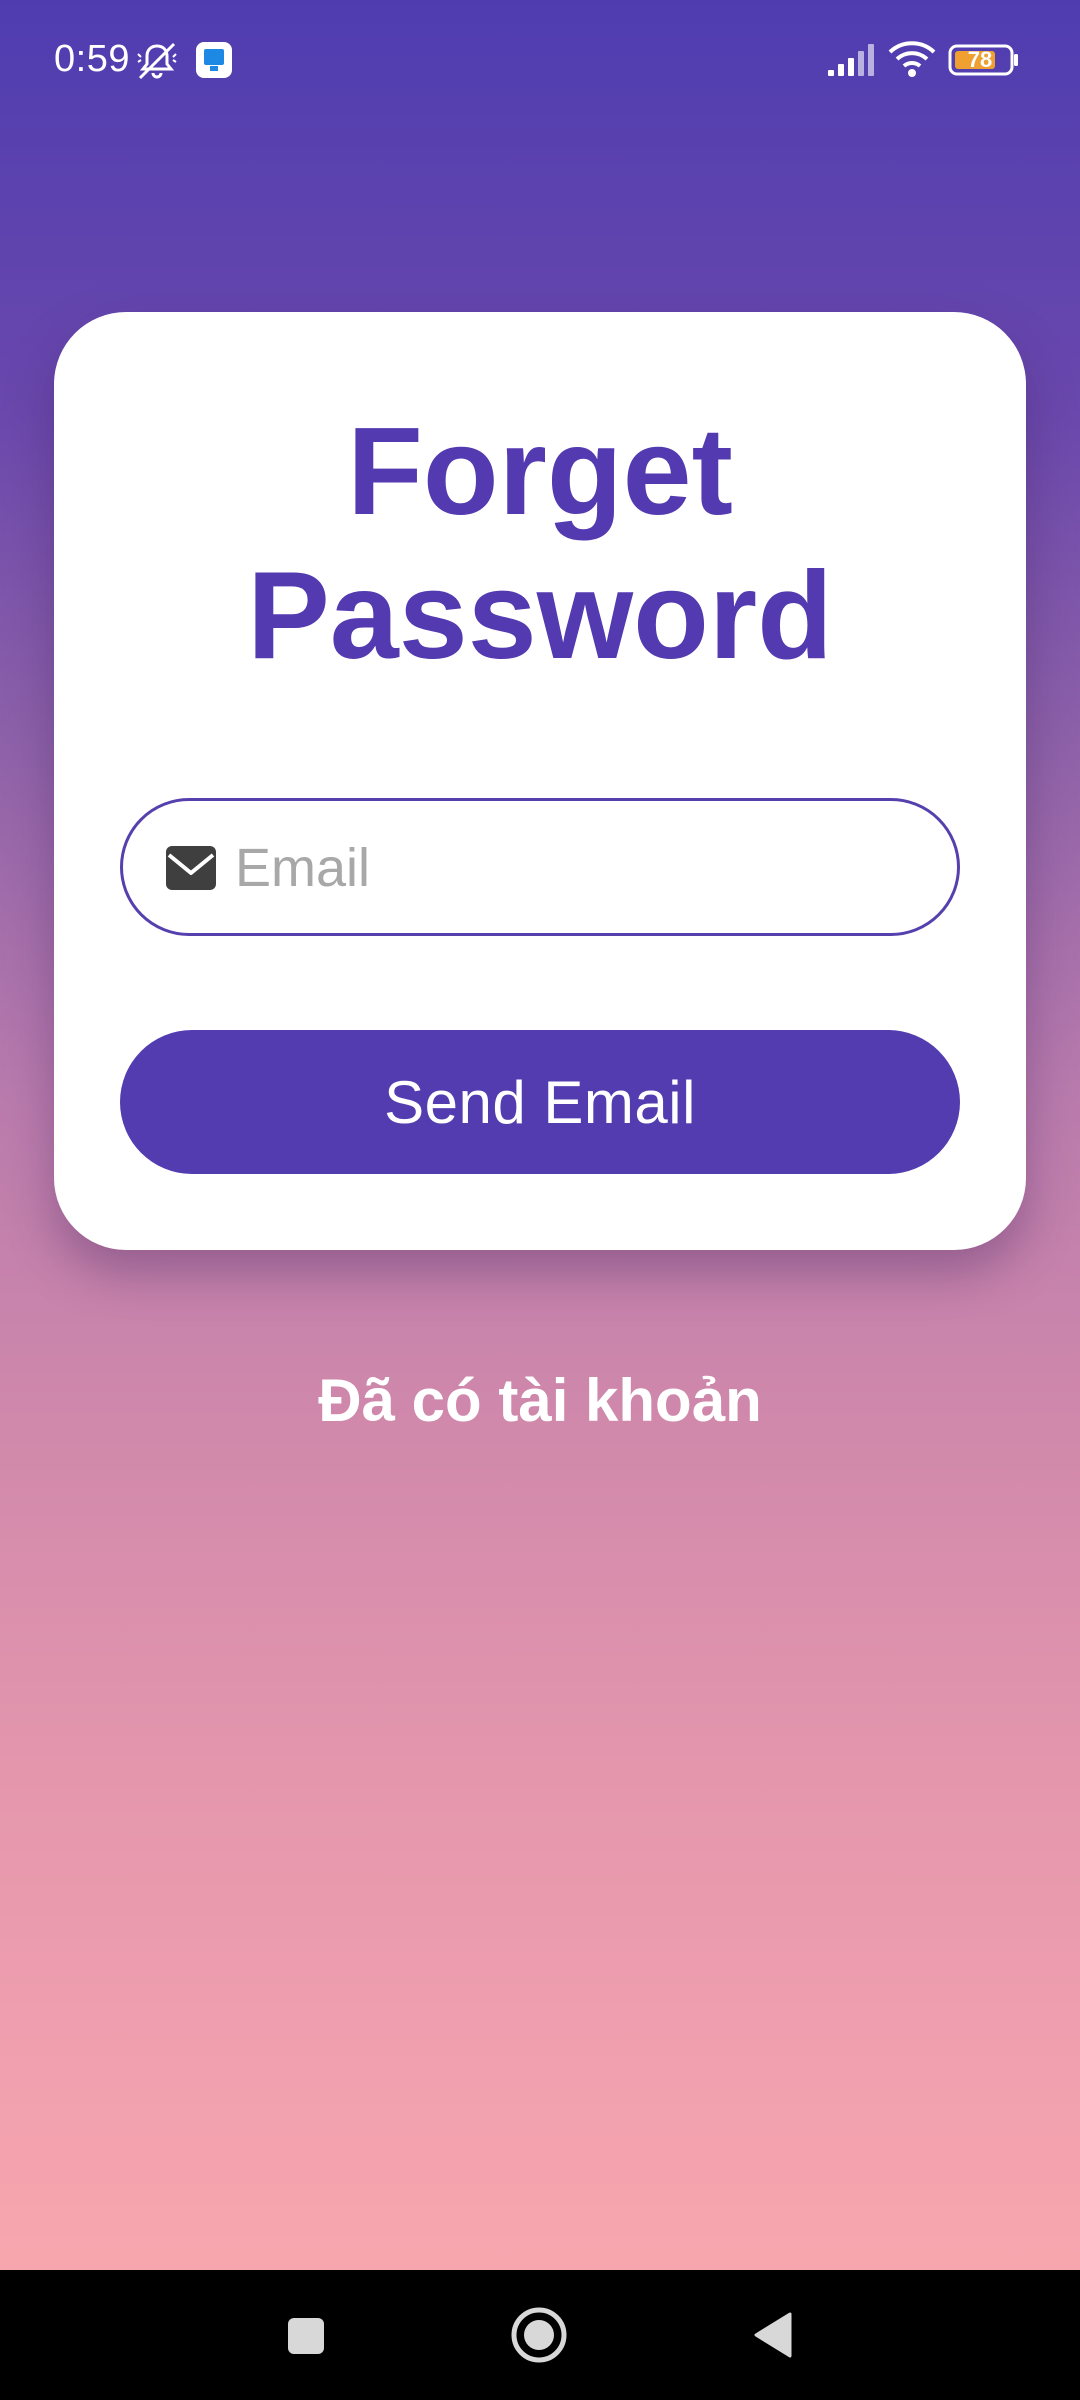 The image size is (1080, 2400). I want to click on email-field, so click(540, 867).